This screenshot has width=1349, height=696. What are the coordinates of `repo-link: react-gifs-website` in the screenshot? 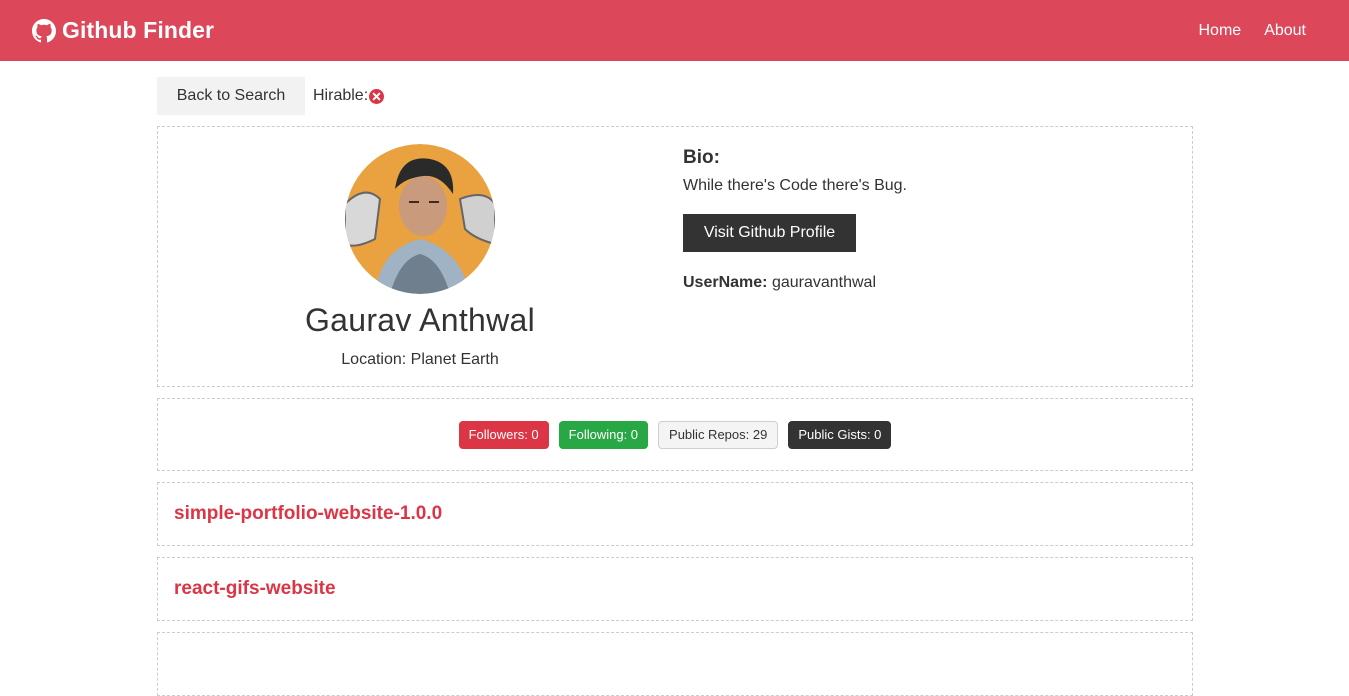 It's located at (255, 589).